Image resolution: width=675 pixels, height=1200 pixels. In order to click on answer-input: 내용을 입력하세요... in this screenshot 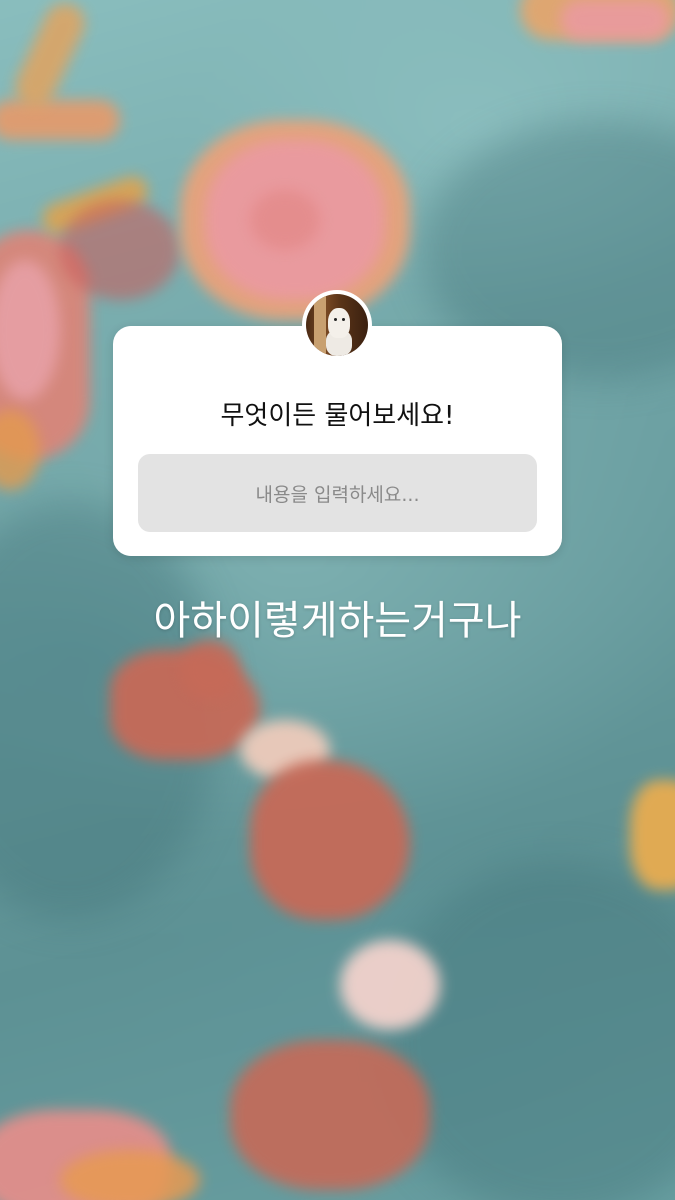, I will do `click(337, 493)`.